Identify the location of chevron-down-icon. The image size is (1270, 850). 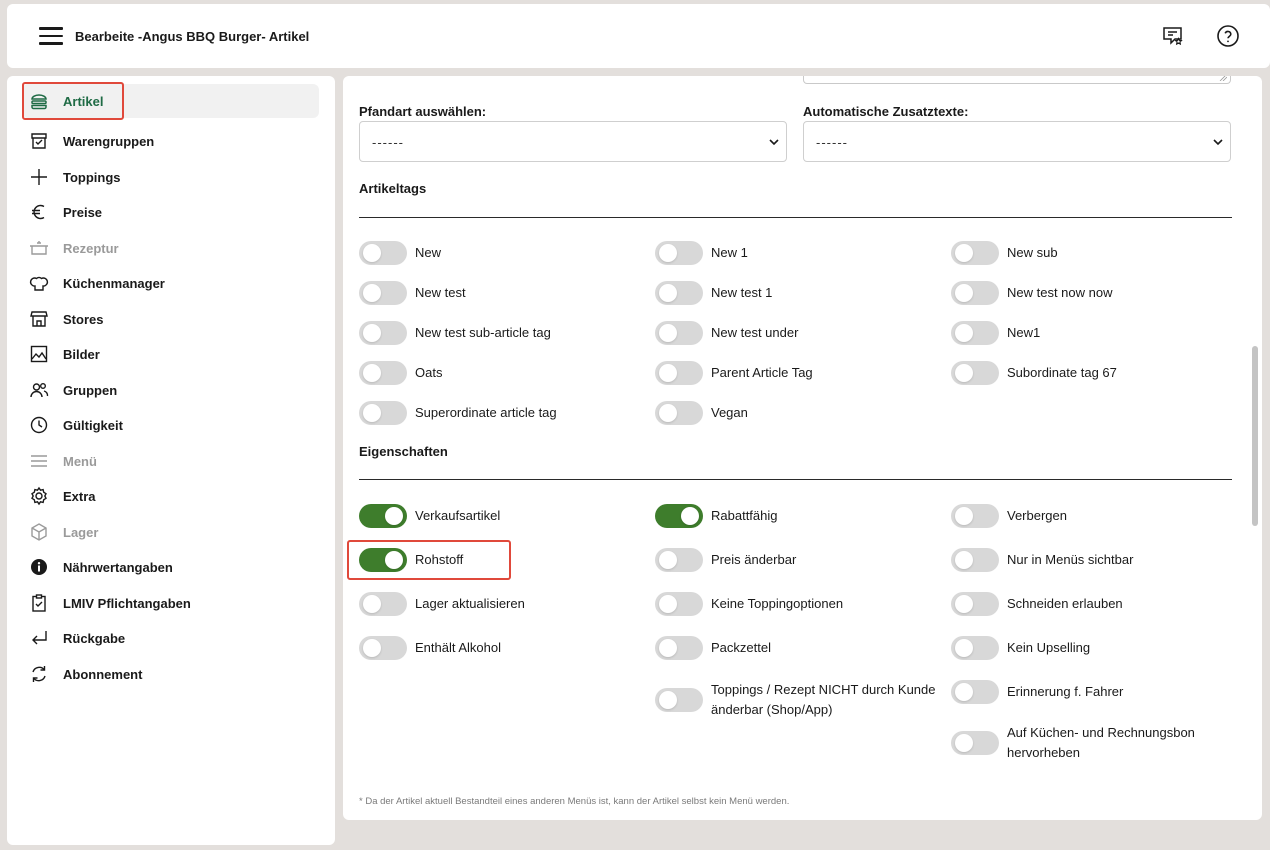
(1218, 142).